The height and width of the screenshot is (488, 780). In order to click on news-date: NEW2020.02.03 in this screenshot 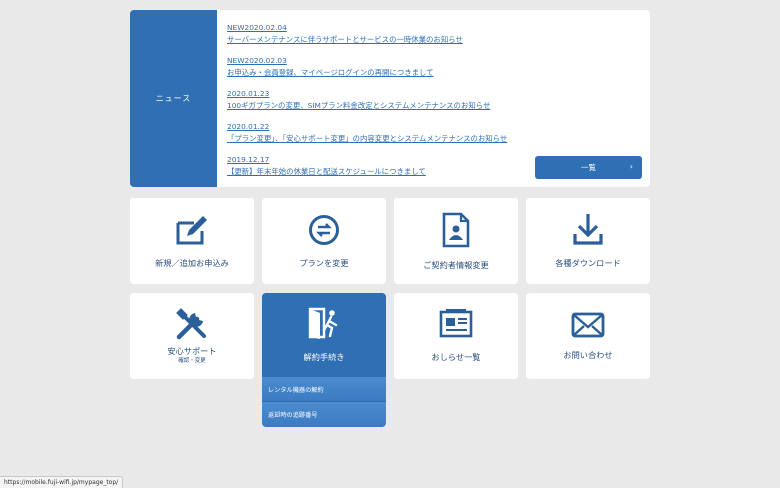, I will do `click(433, 61)`.